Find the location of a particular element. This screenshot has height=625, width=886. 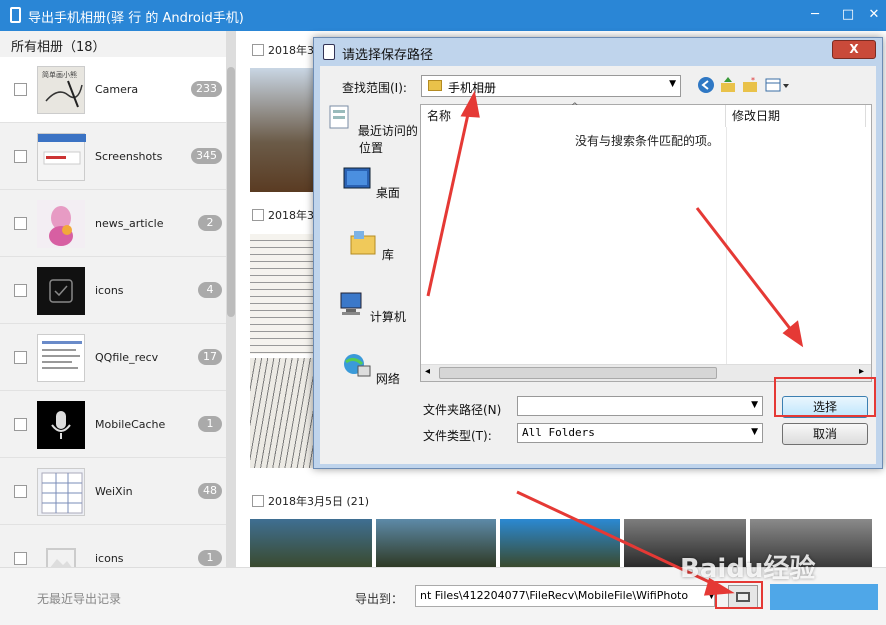

album-name: Screenshots is located at coordinates (129, 156).